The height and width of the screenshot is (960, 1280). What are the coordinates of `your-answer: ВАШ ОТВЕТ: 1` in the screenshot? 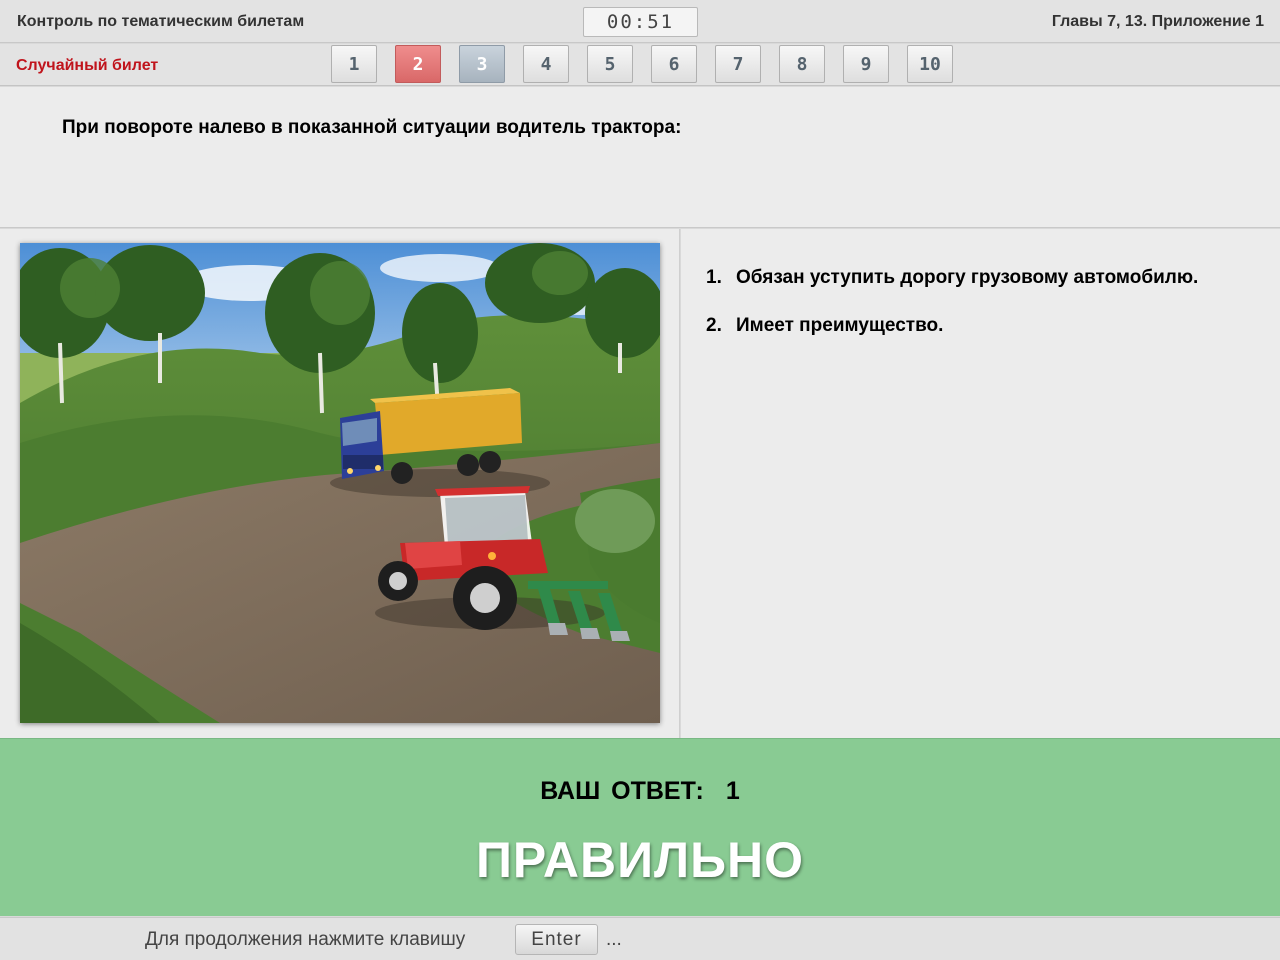 It's located at (640, 791).